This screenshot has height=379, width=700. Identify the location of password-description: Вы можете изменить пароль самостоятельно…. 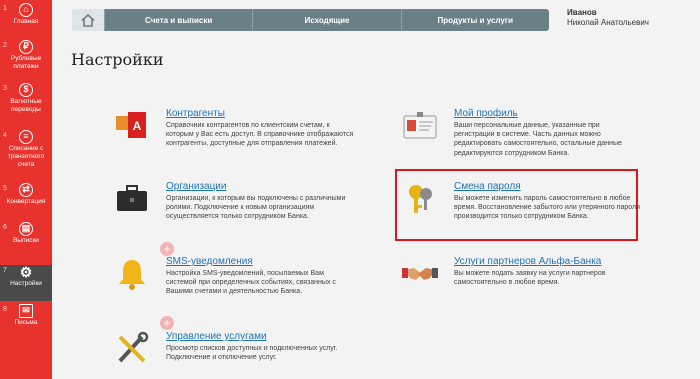
(547, 208).